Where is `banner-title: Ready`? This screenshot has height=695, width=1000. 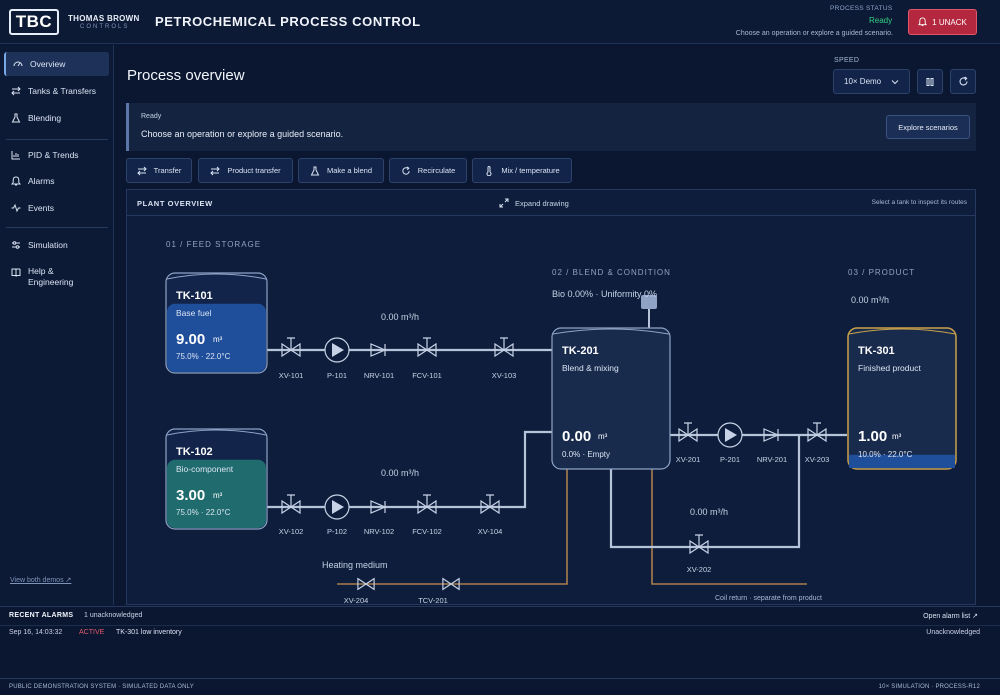 banner-title: Ready is located at coordinates (151, 116).